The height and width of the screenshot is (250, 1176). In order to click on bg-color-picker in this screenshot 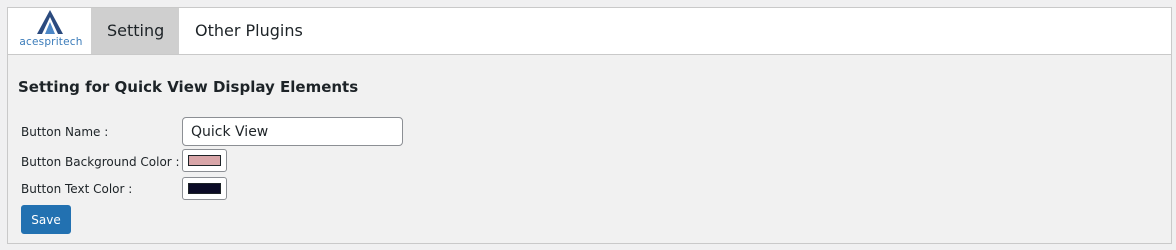, I will do `click(204, 160)`.